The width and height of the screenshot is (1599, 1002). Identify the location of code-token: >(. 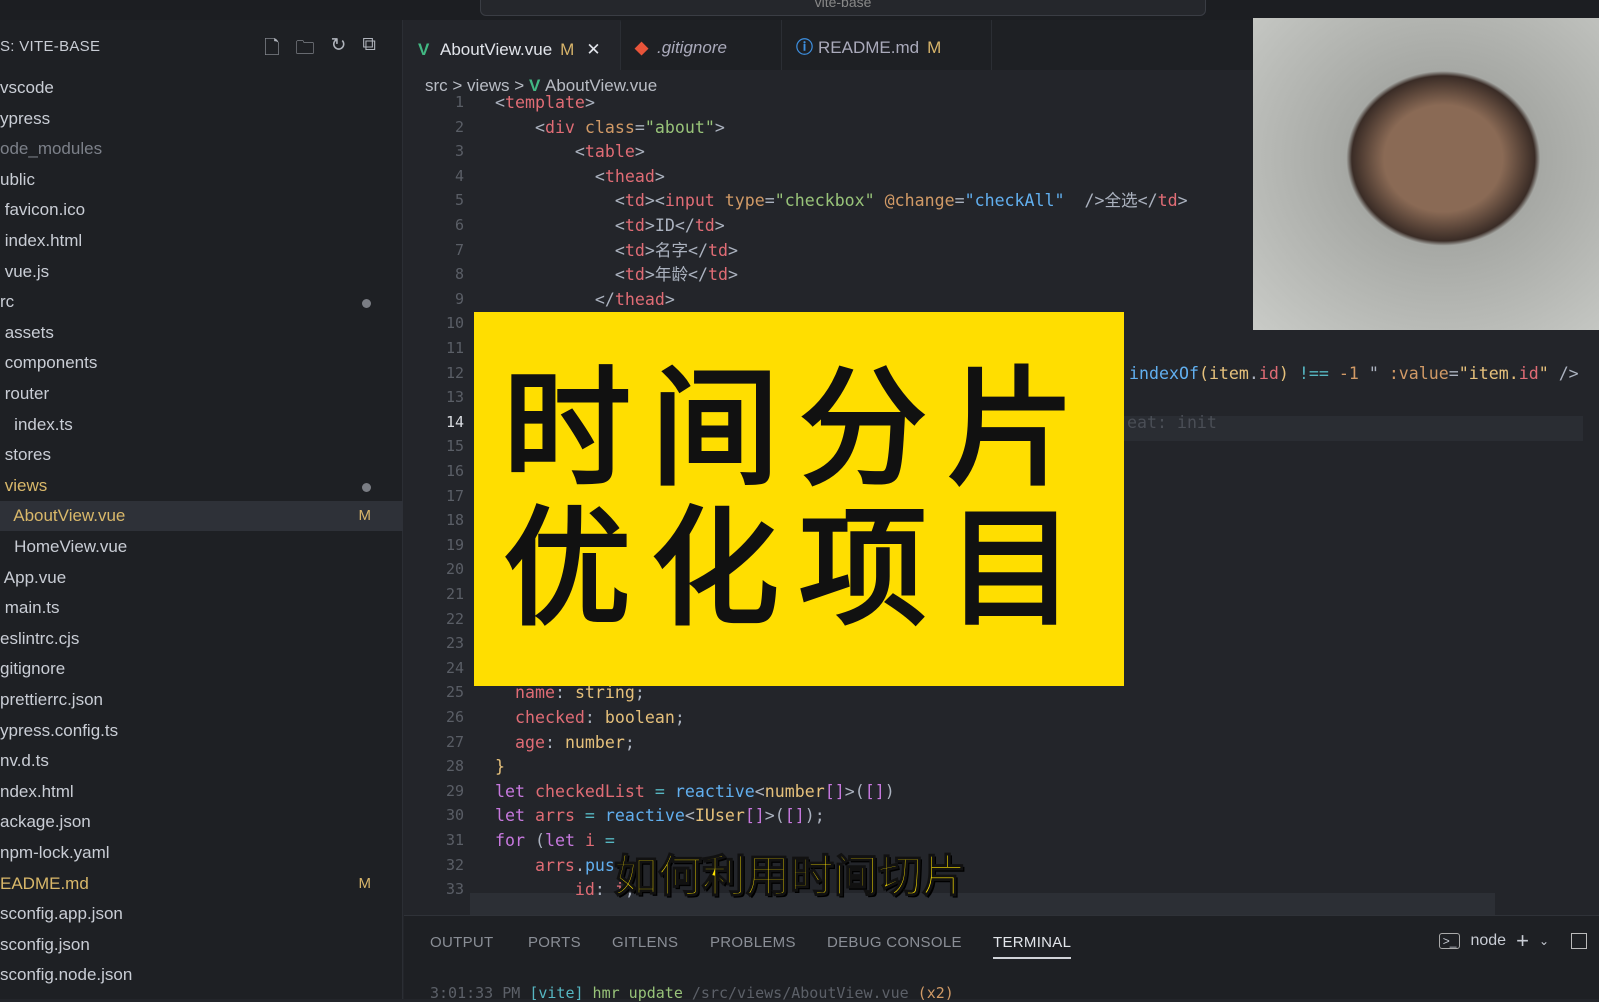
(854, 791).